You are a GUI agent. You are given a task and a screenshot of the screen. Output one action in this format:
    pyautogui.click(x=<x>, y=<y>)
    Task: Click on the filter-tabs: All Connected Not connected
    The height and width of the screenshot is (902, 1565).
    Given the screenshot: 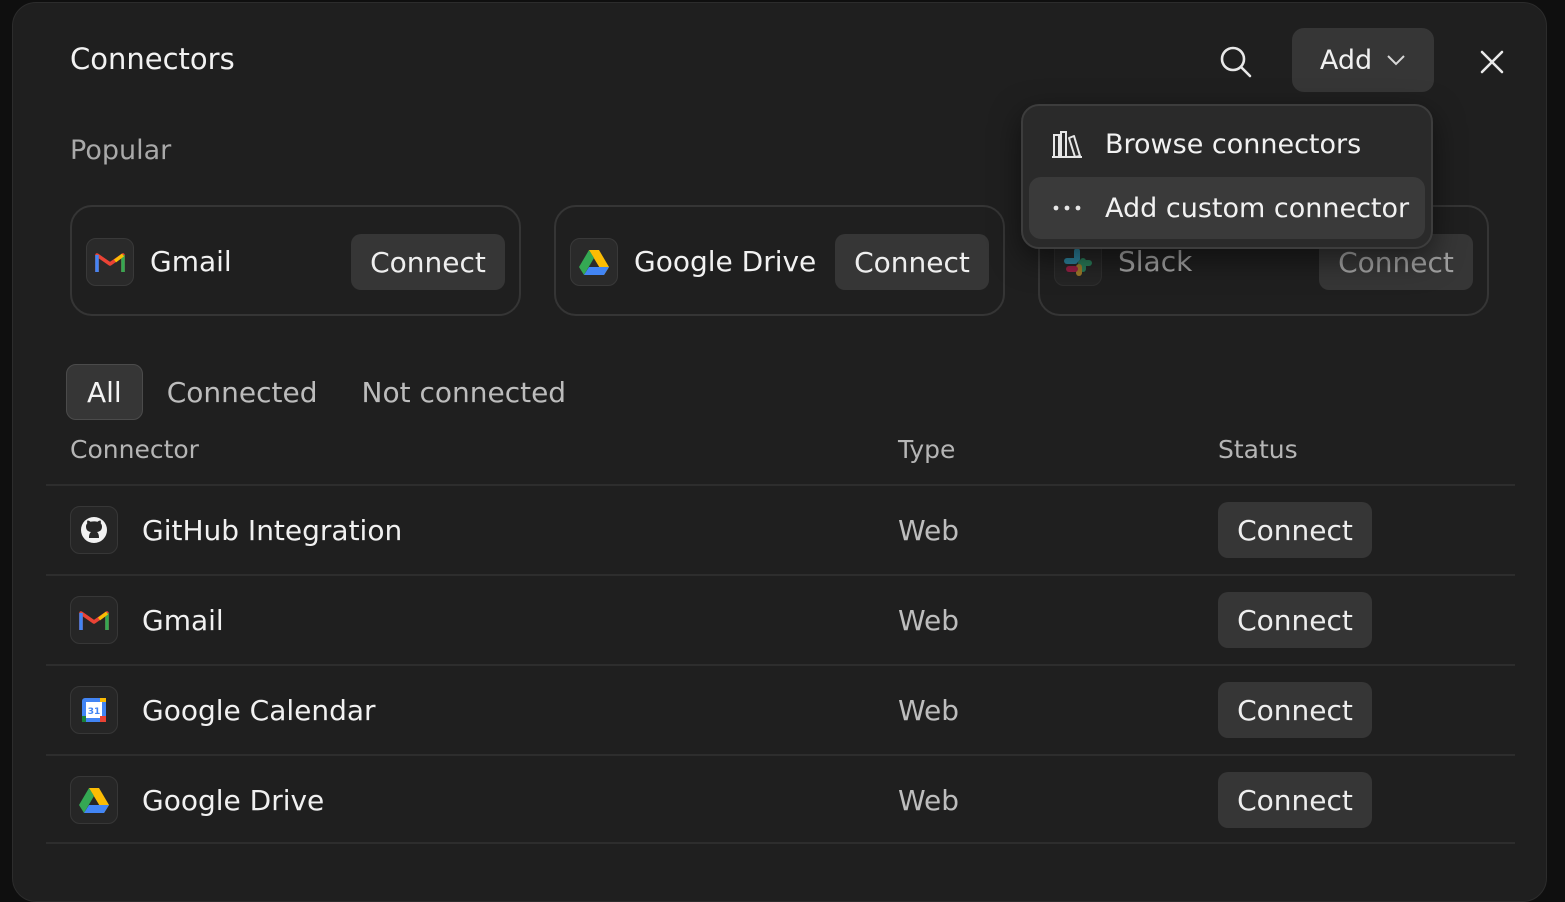 What is the action you would take?
    pyautogui.click(x=328, y=392)
    